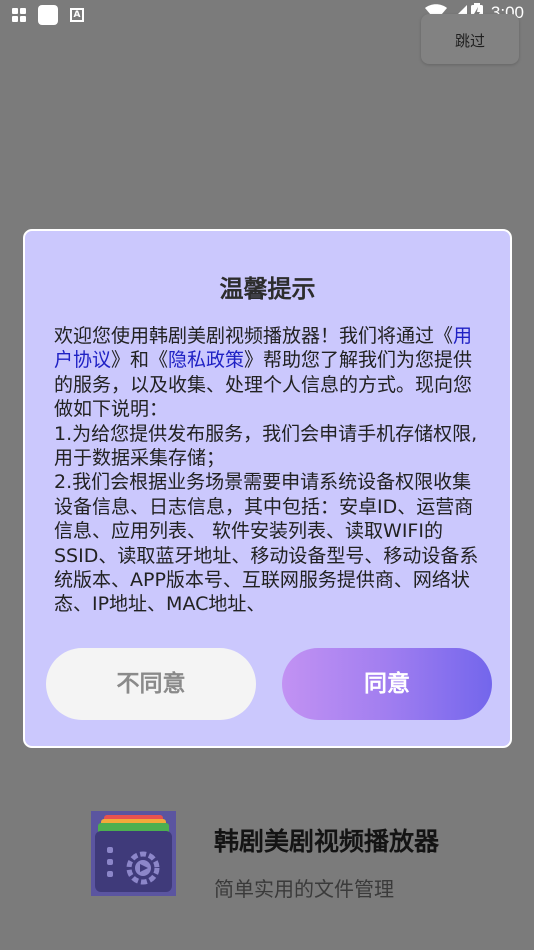  I want to click on agree-button: 同意, so click(387, 684).